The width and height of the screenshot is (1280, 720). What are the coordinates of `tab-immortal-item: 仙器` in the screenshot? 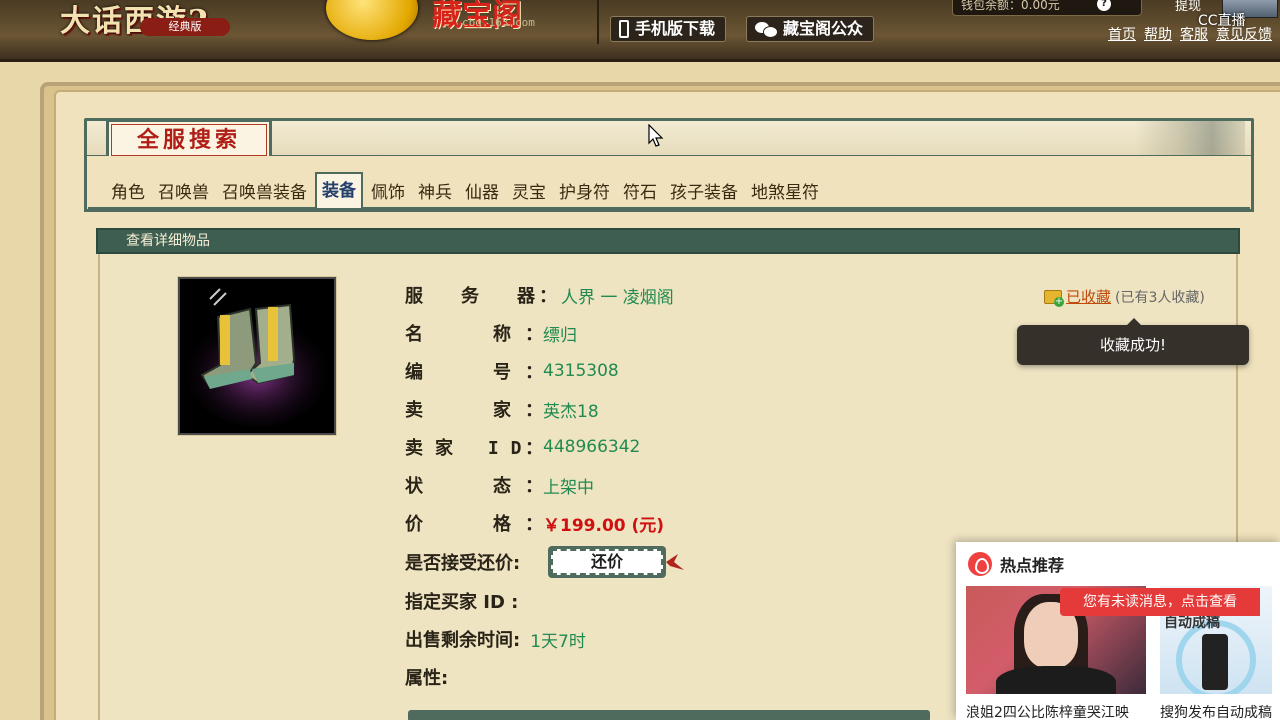 It's located at (482, 193).